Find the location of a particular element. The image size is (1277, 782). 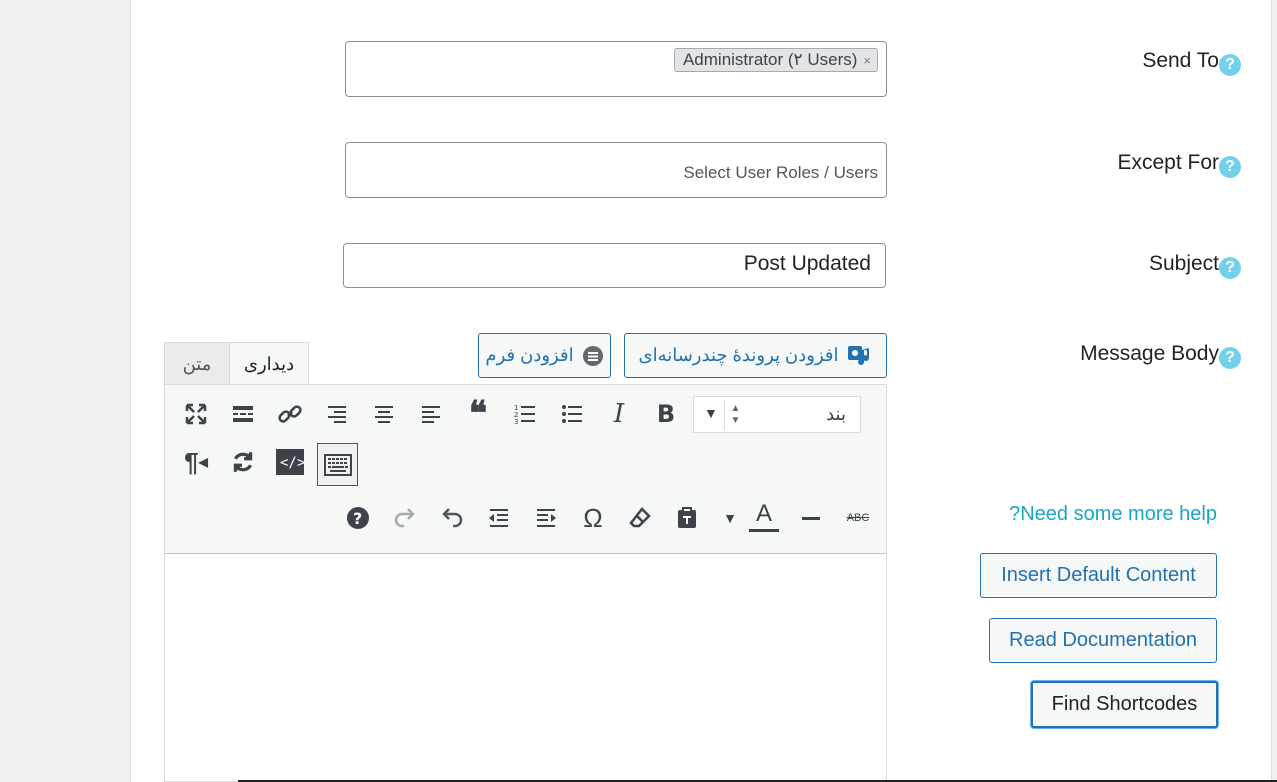

except-for-label: ? Except For is located at coordinates (1179, 163).